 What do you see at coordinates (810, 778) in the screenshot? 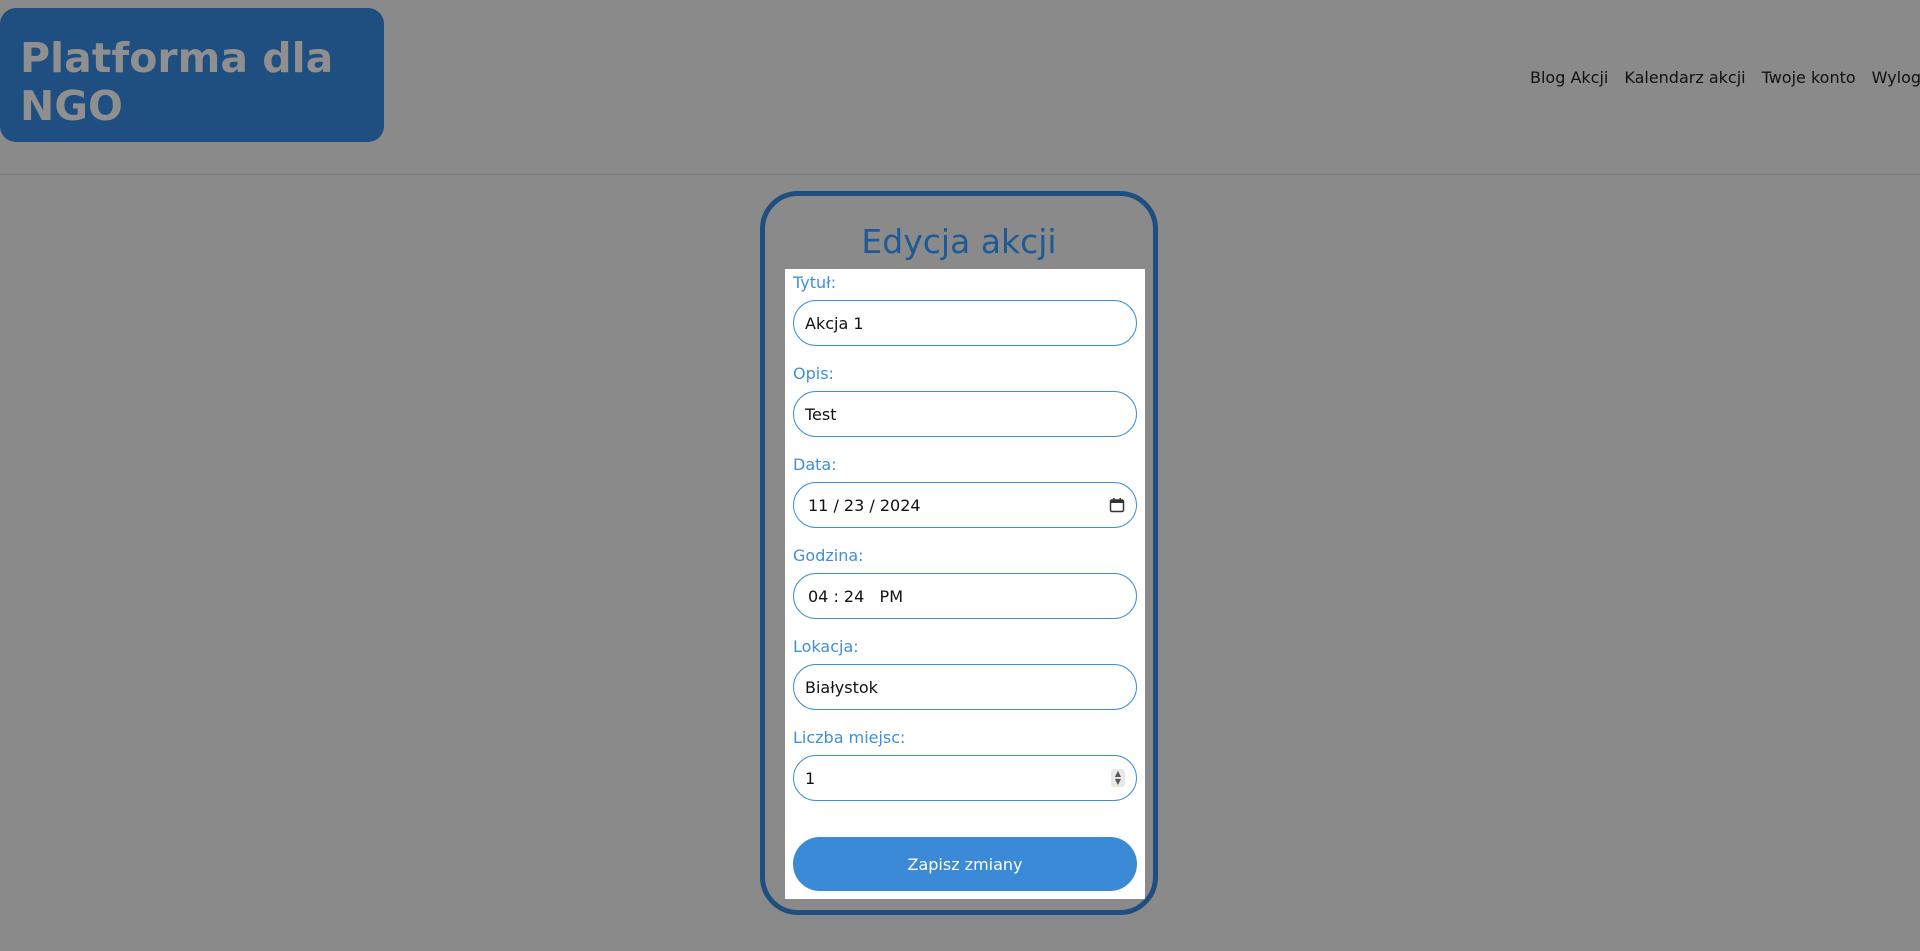
I see `seats-input-value: 1` at bounding box center [810, 778].